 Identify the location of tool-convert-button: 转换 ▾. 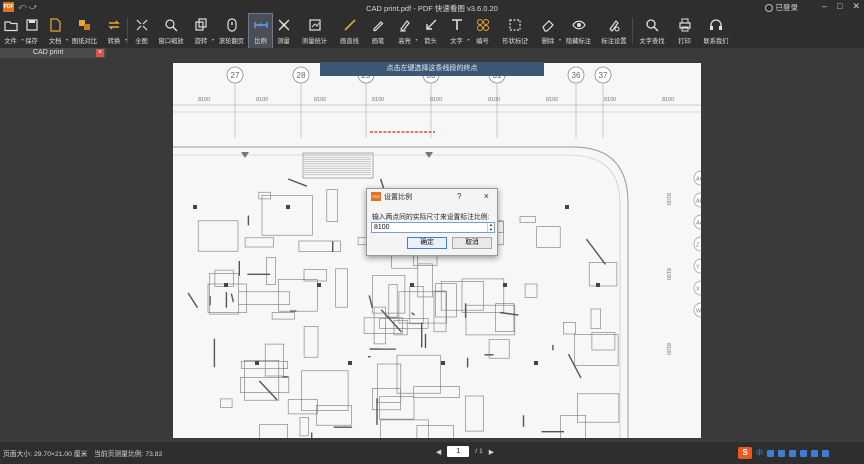
(114, 31).